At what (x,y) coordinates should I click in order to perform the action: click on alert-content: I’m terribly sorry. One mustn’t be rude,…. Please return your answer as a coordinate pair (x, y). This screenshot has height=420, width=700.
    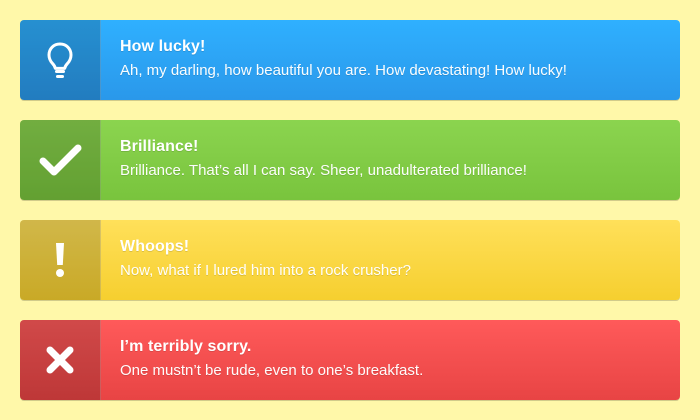
    Looking at the image, I should click on (391, 359).